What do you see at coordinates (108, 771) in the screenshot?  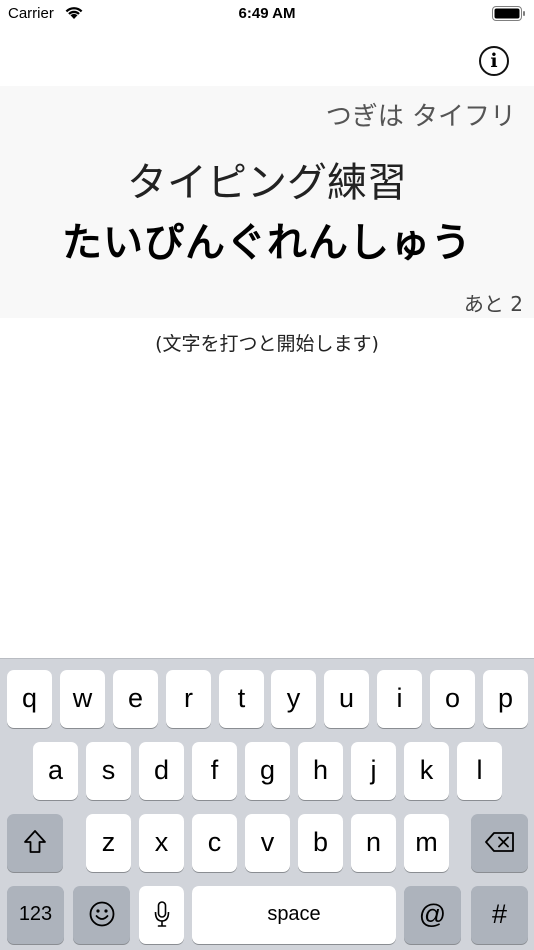 I see `key-s: s` at bounding box center [108, 771].